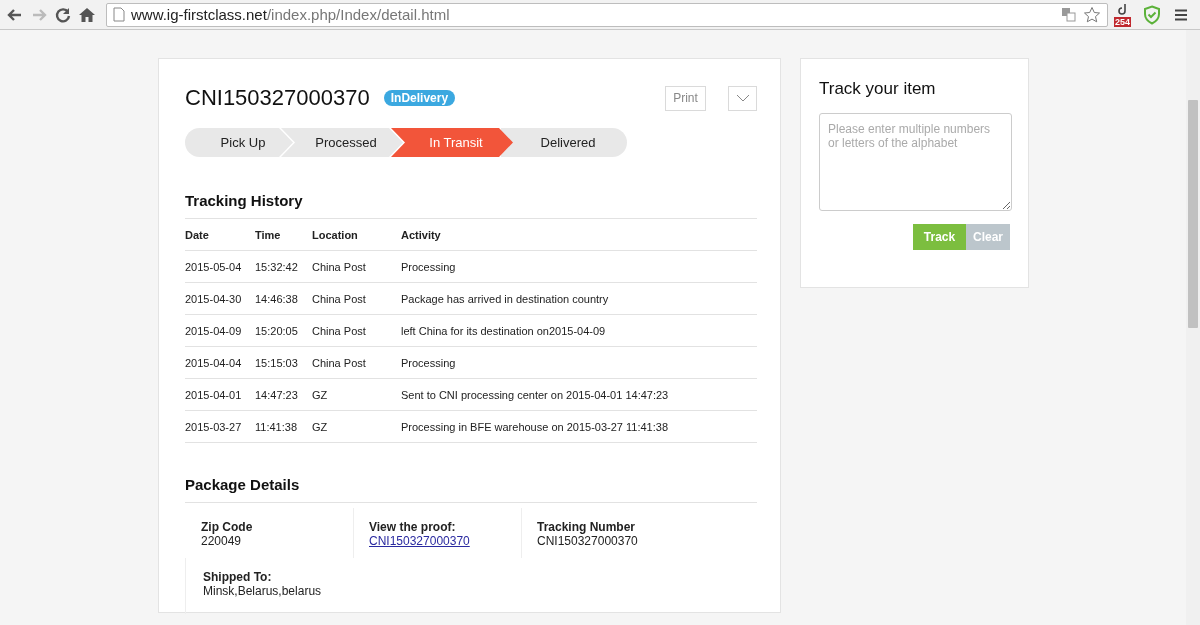  Describe the element at coordinates (1181, 14) in the screenshot. I see `menu-icon` at that location.